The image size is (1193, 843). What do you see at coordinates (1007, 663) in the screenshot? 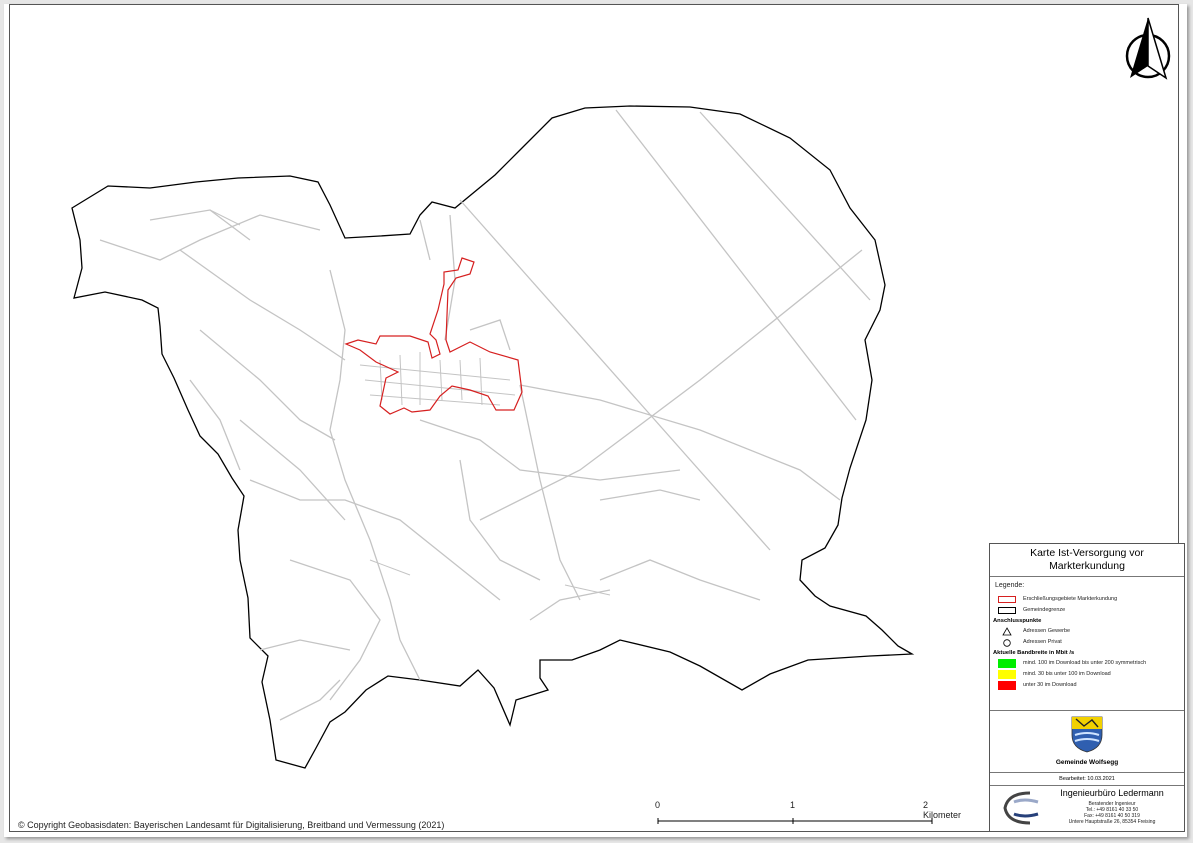
I see `green-swatch` at bounding box center [1007, 663].